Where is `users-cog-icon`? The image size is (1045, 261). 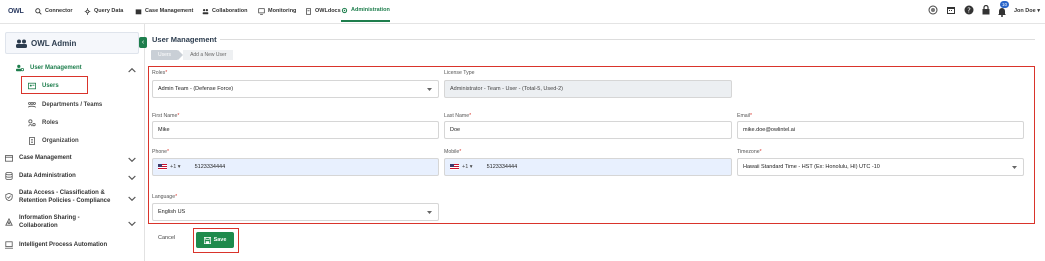 users-cog-icon is located at coordinates (20, 68).